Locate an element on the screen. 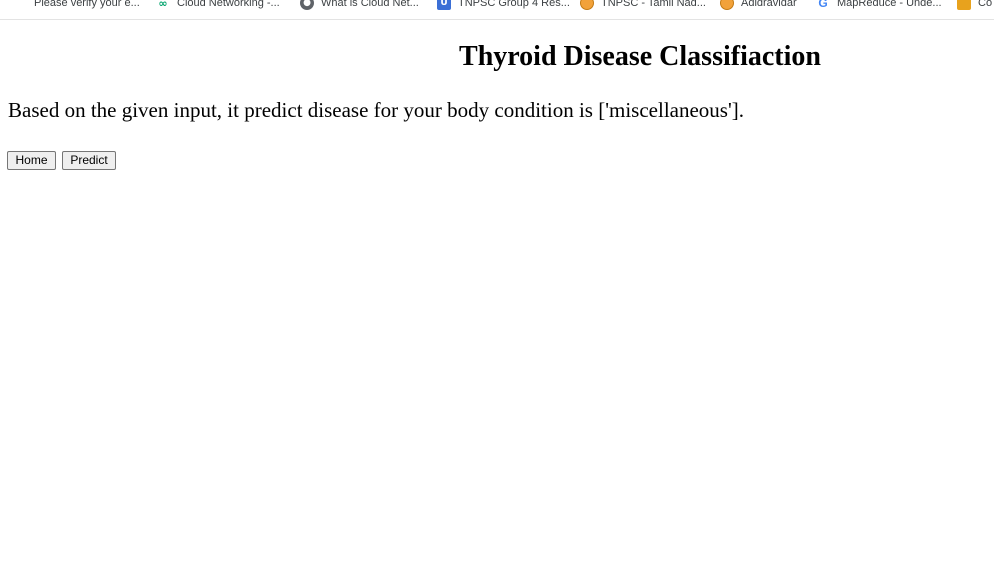 This screenshot has height=580, width=994. bookmark-label: Adidravidar is located at coordinates (769, 4).